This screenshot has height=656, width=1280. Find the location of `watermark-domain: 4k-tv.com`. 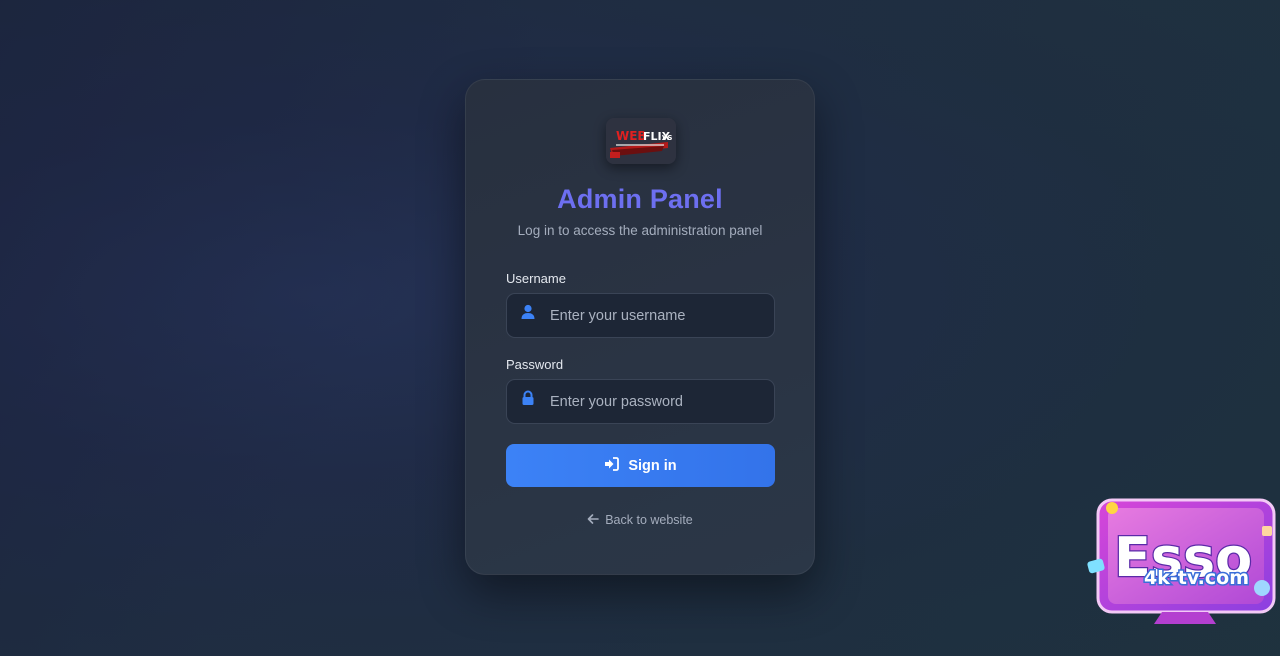

watermark-domain: 4k-tv.com is located at coordinates (1196, 578).